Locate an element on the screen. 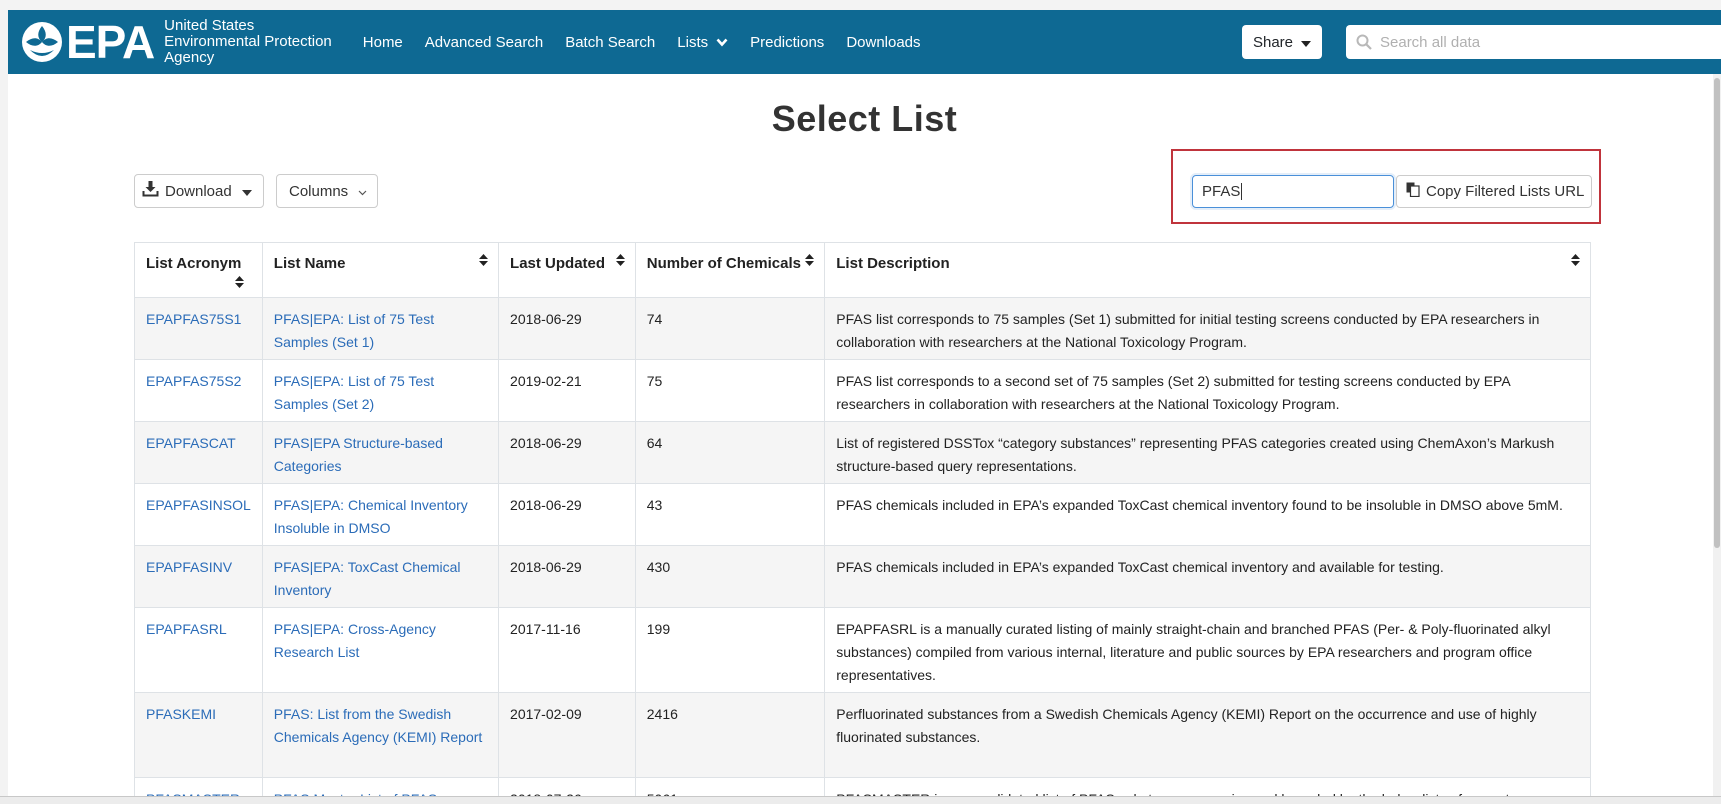  cell-acronym: EPAPFASINV is located at coordinates (198, 576).